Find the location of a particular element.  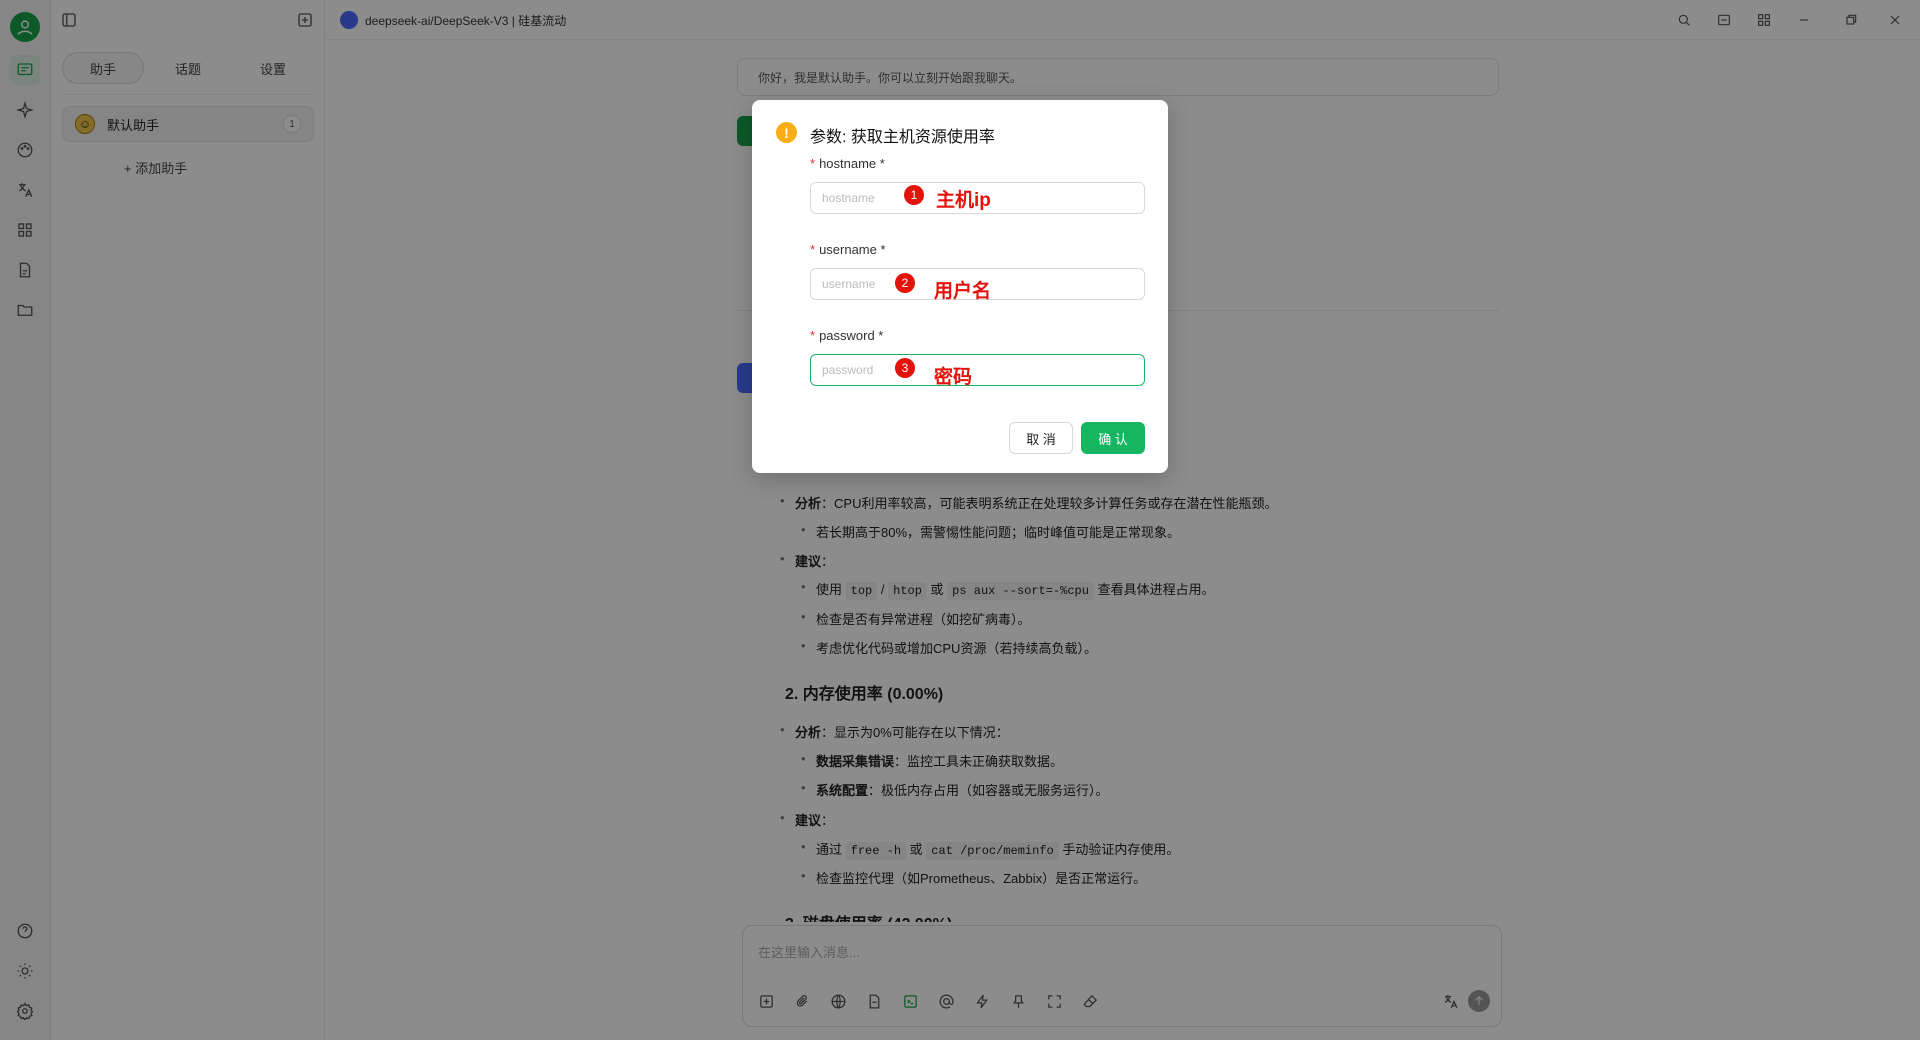

password-input is located at coordinates (977, 370).